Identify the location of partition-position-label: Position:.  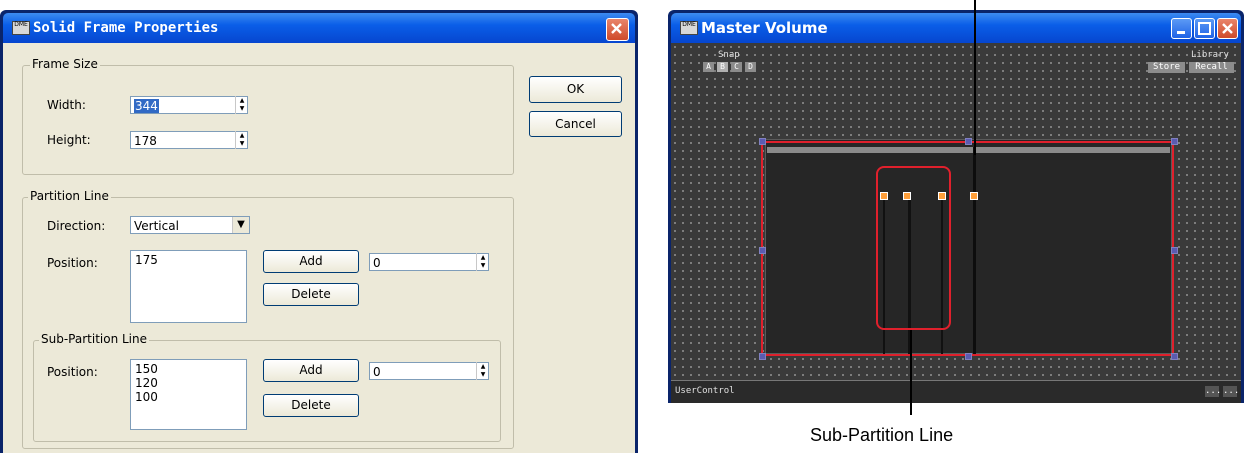
(72, 263).